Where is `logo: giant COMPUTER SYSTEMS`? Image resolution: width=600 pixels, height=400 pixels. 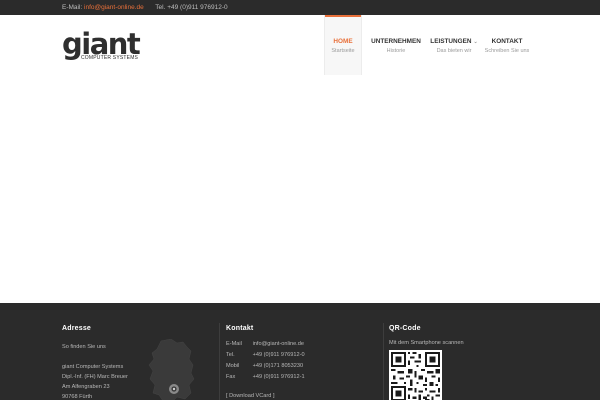
logo: giant COMPUTER SYSTEMS is located at coordinates (102, 53).